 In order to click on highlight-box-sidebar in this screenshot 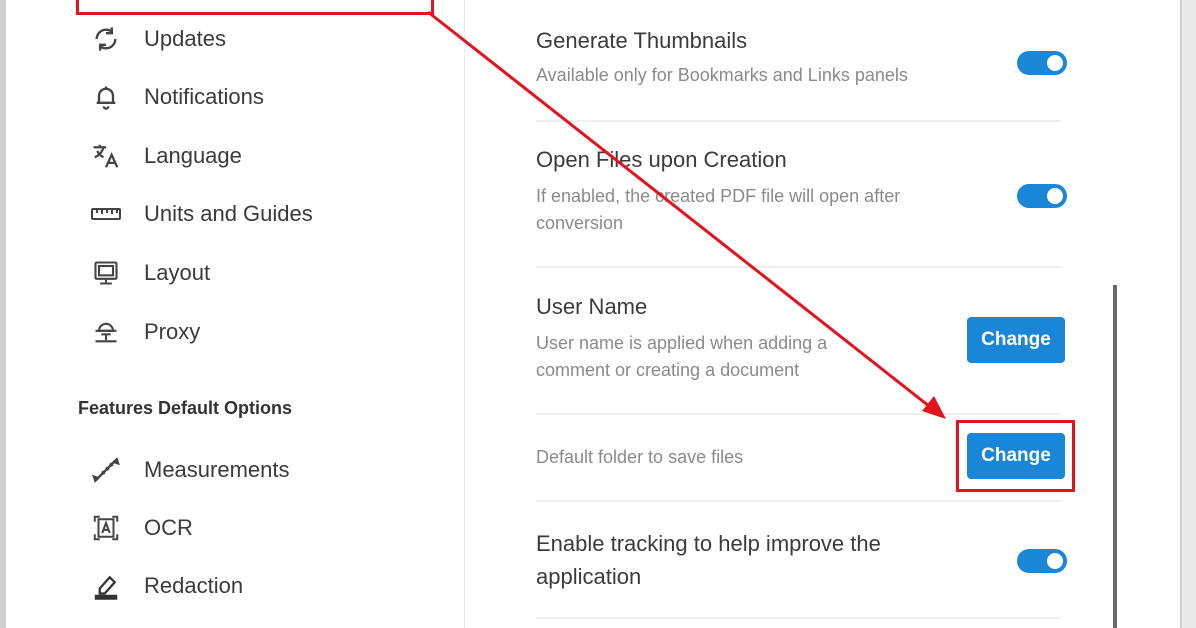, I will do `click(255, 7)`.